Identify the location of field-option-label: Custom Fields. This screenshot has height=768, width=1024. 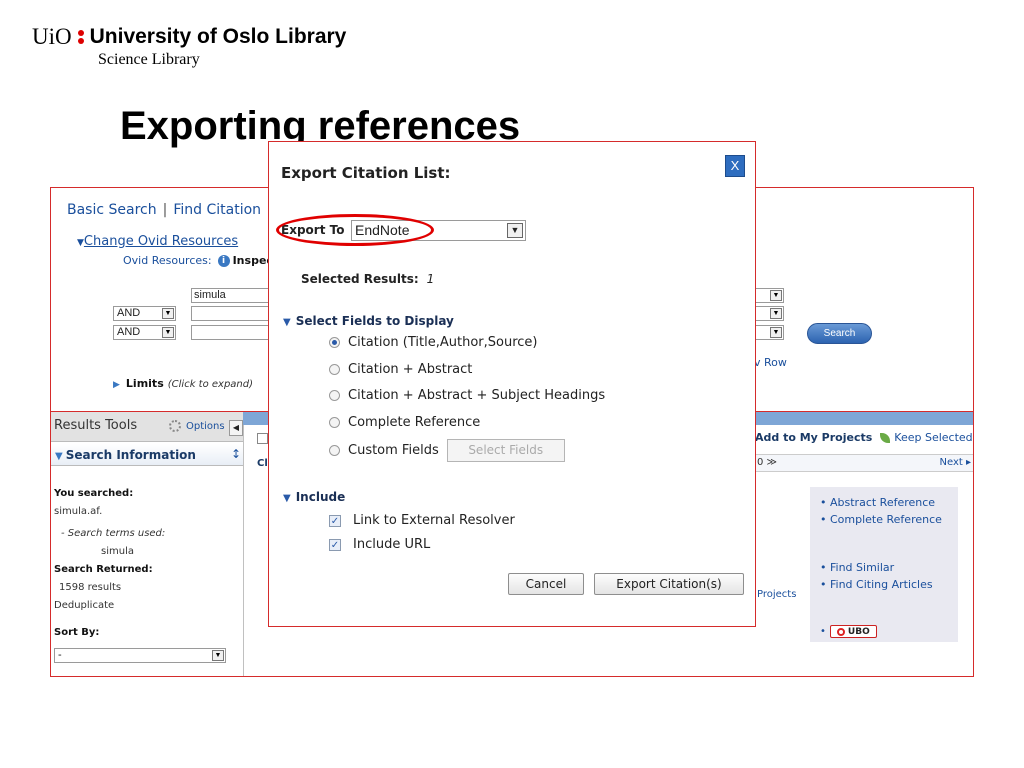
(393, 450).